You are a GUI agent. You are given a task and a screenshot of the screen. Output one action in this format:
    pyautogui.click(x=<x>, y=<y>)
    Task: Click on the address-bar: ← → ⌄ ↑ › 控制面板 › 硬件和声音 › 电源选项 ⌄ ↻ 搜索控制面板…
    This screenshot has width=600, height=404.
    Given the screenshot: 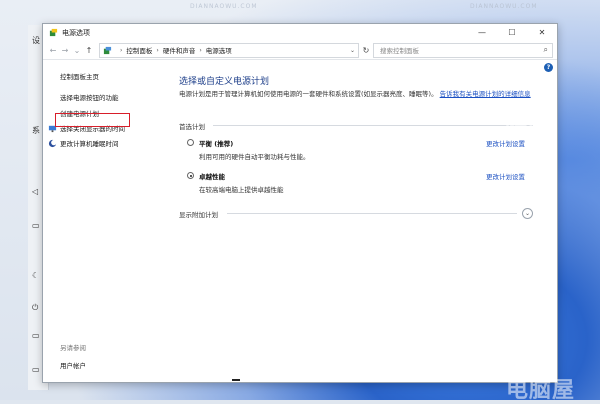 What is the action you would take?
    pyautogui.click(x=300, y=50)
    